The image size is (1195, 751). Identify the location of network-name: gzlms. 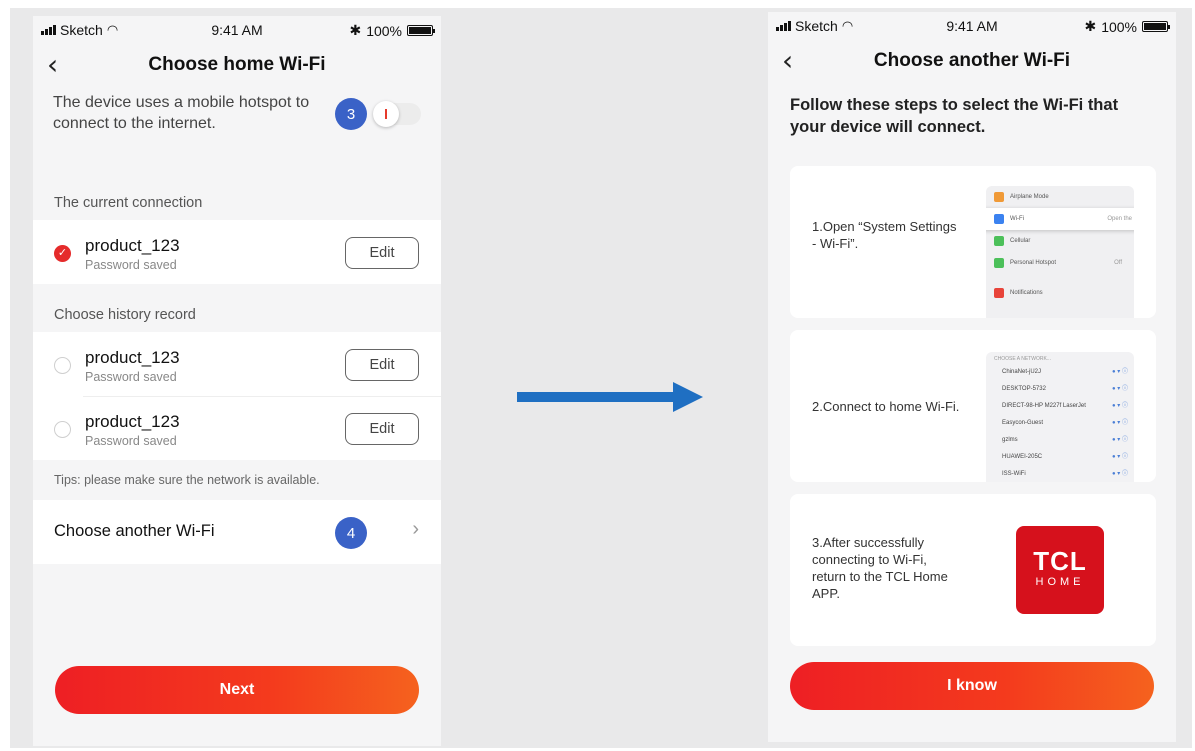
(1010, 440).